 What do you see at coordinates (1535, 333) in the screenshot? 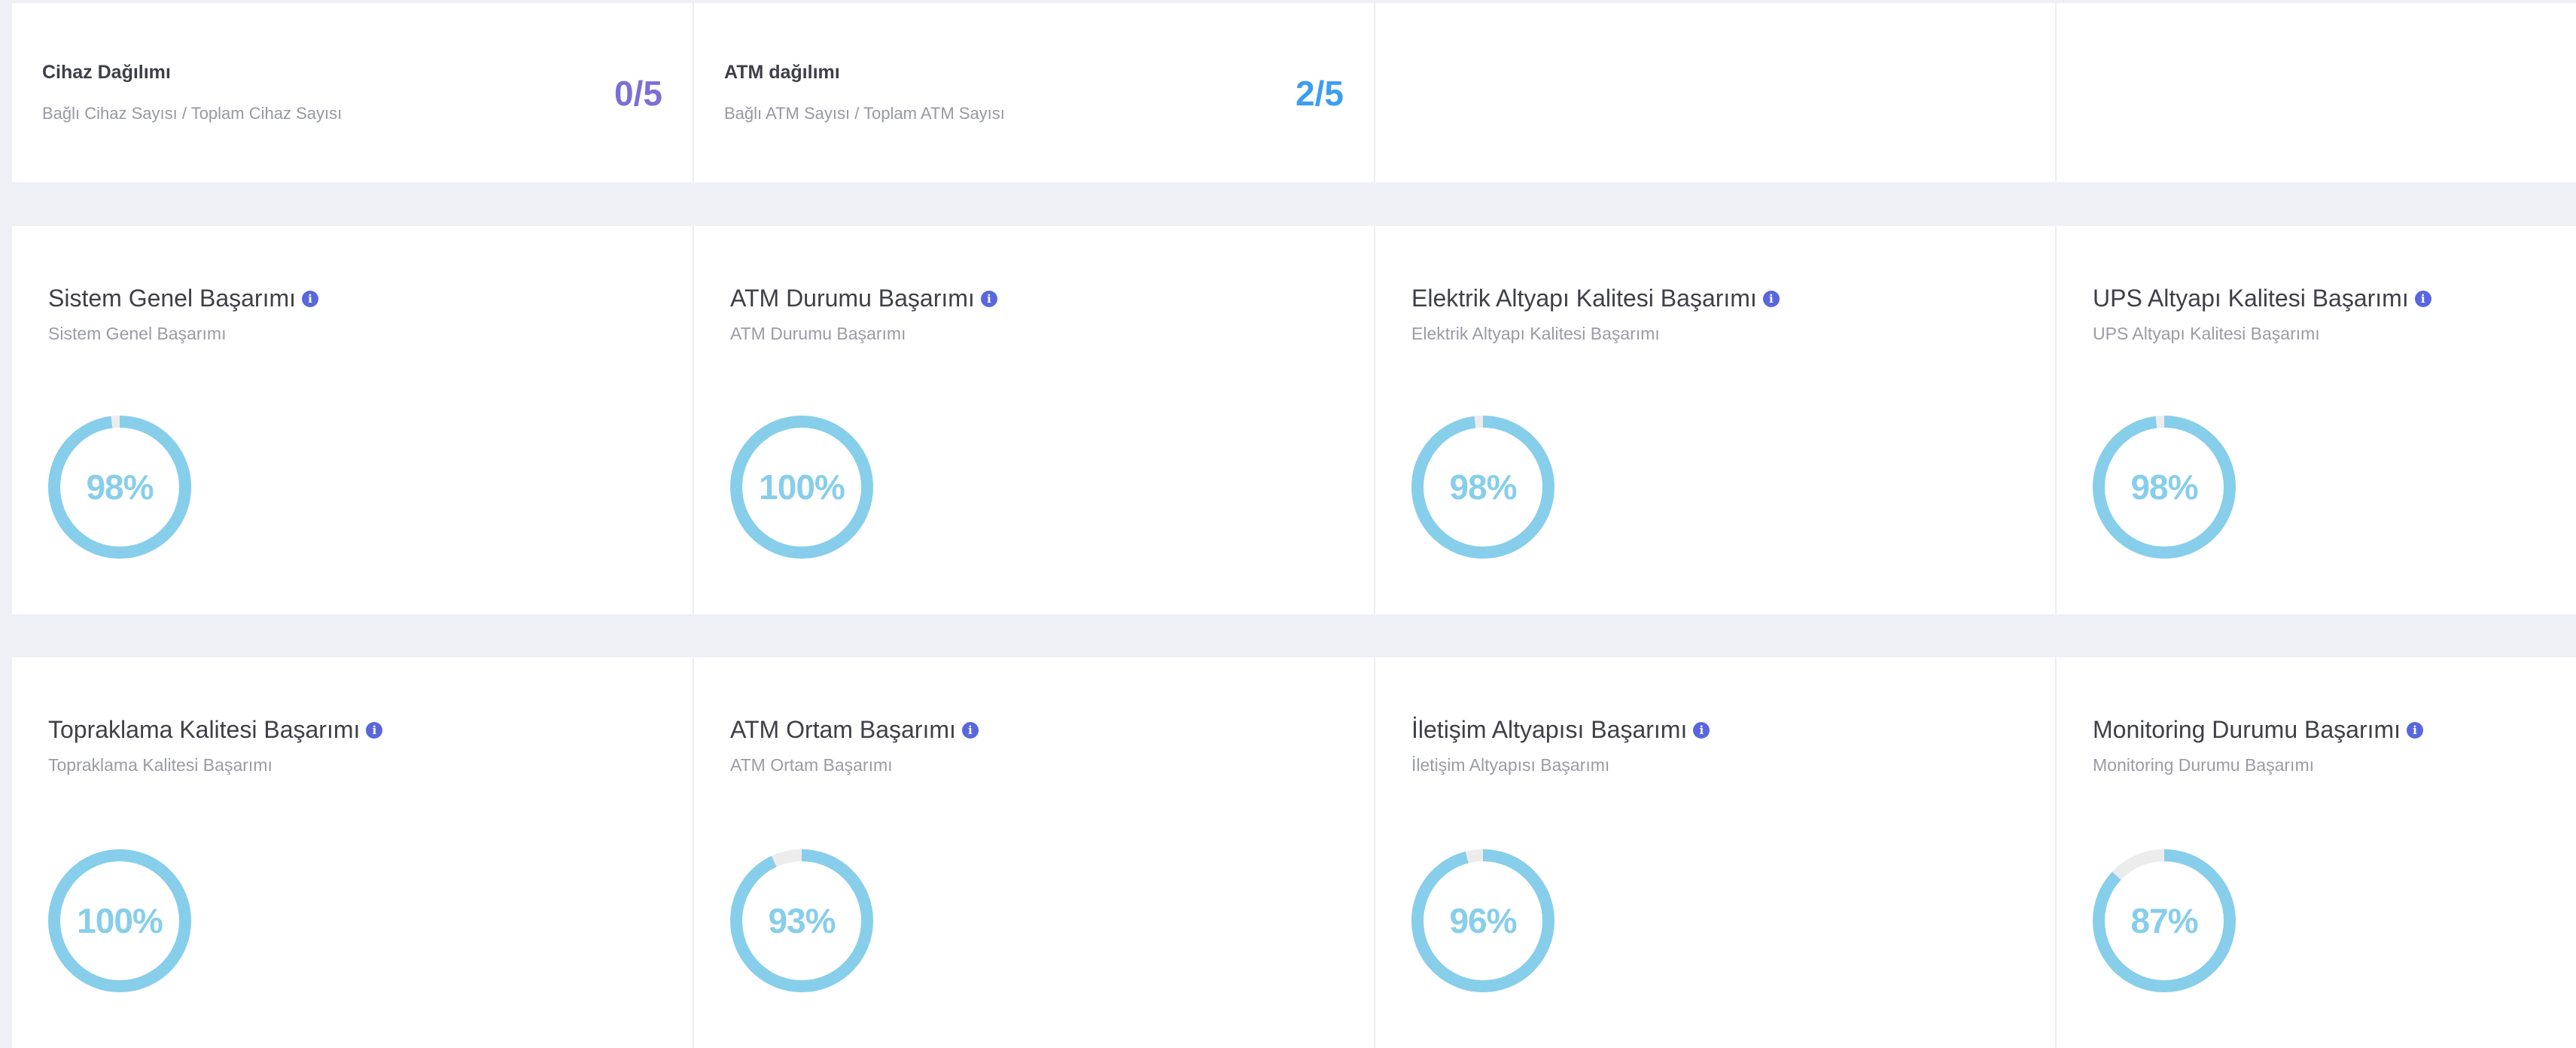
I see `perf-subtitle: Elektrik Altyapı Kalitesi Başarımı` at bounding box center [1535, 333].